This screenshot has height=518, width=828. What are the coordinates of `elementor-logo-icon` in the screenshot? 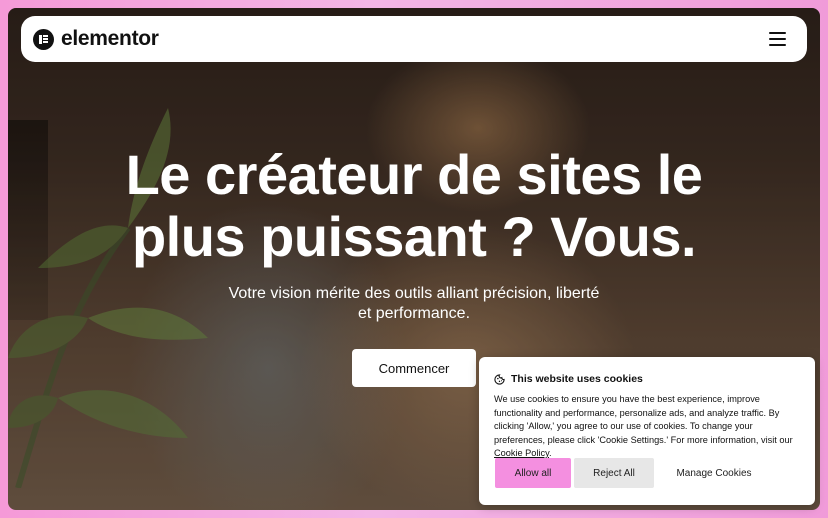 It's located at (43, 39).